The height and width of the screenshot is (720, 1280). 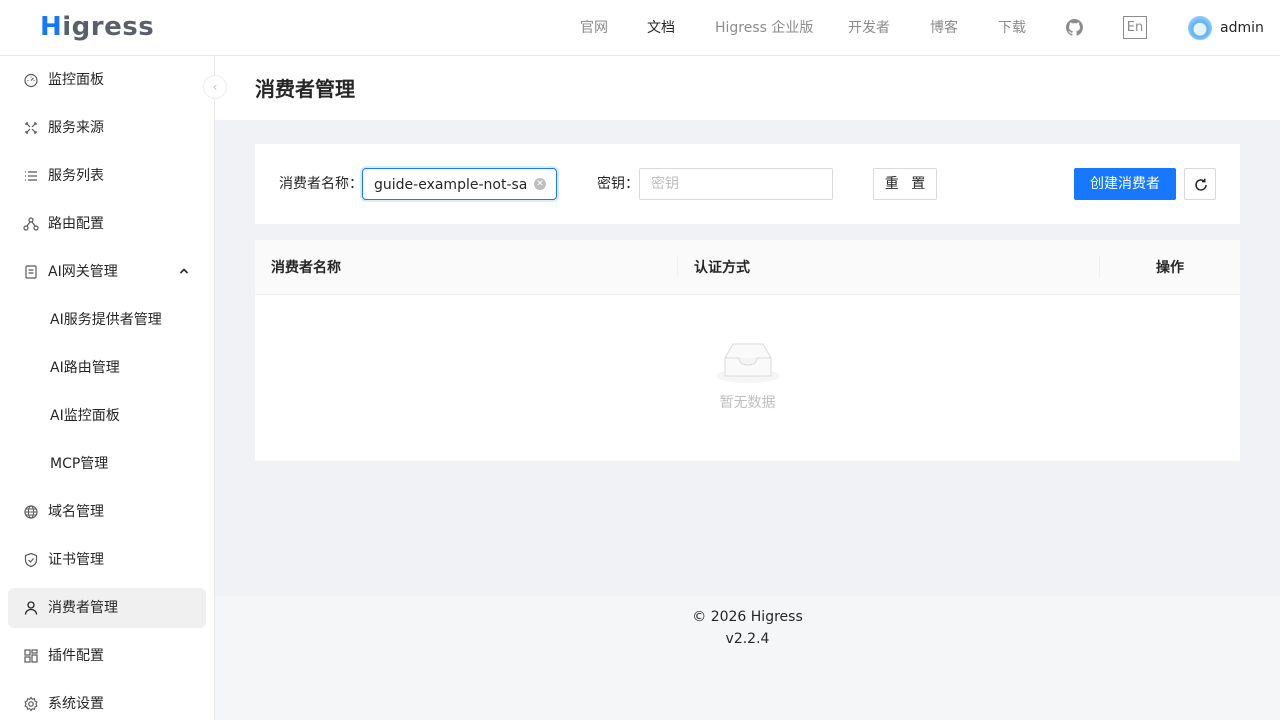 I want to click on page-title: 消费者管理, so click(x=305, y=89).